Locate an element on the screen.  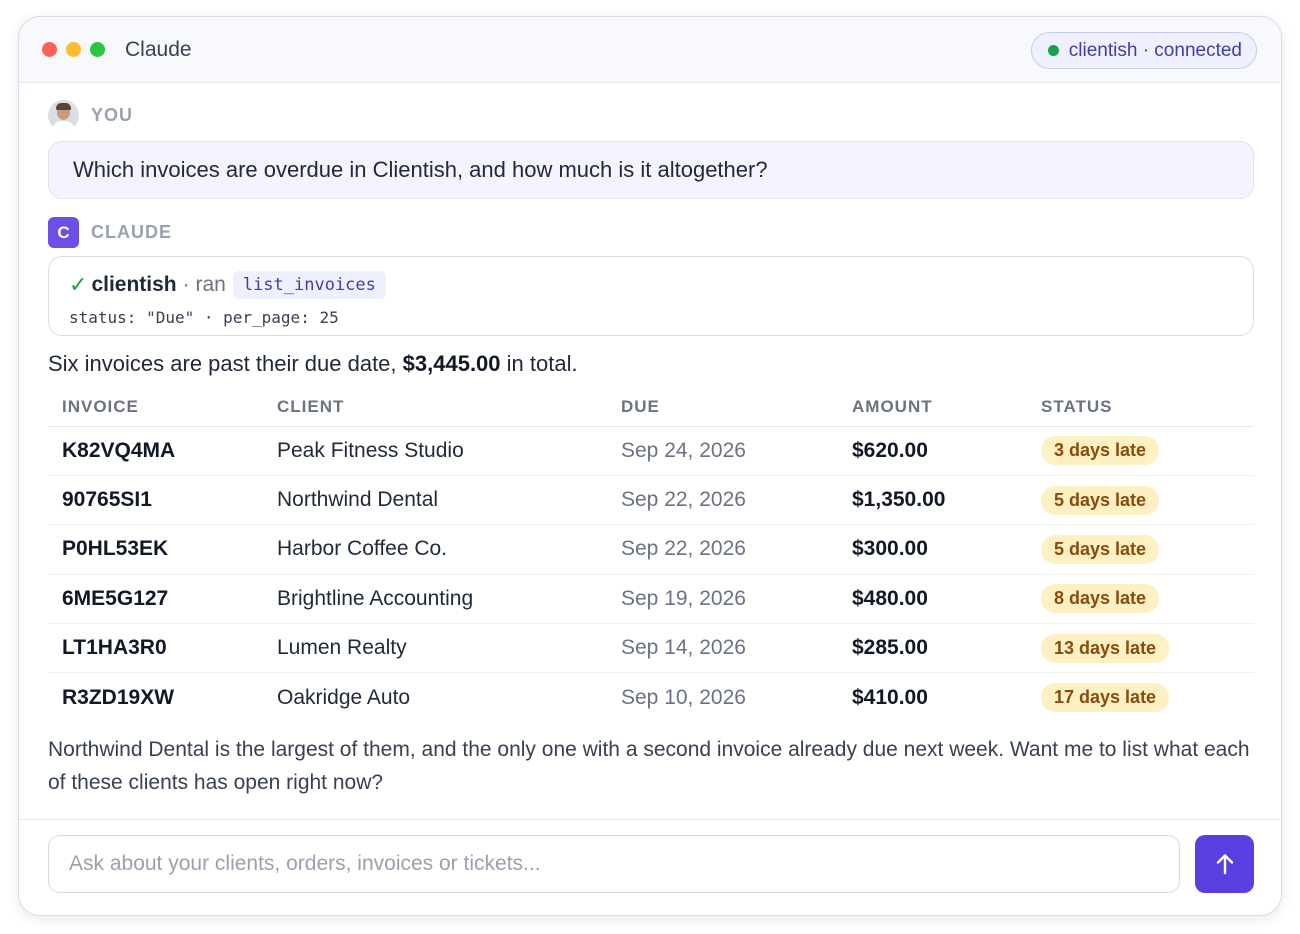
send-button is located at coordinates (1224, 864).